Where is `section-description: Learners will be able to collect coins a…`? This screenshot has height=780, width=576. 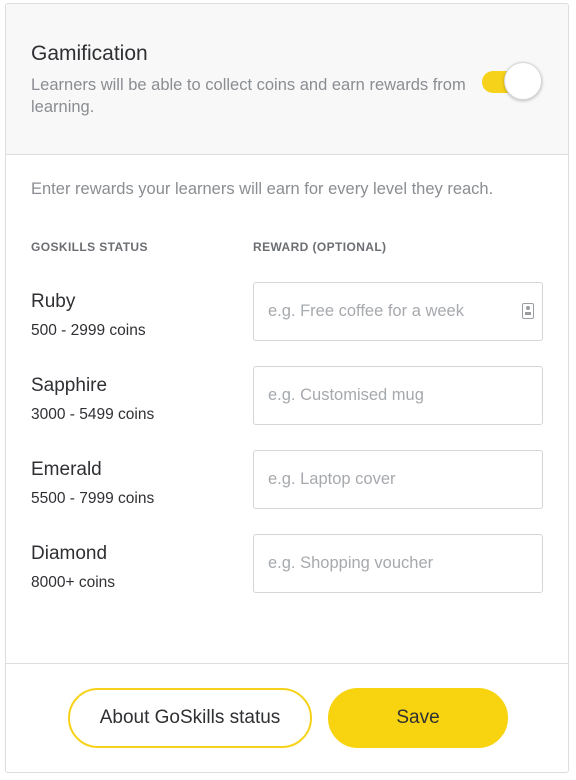 section-description: Learners will be able to collect coins a… is located at coordinates (248, 96).